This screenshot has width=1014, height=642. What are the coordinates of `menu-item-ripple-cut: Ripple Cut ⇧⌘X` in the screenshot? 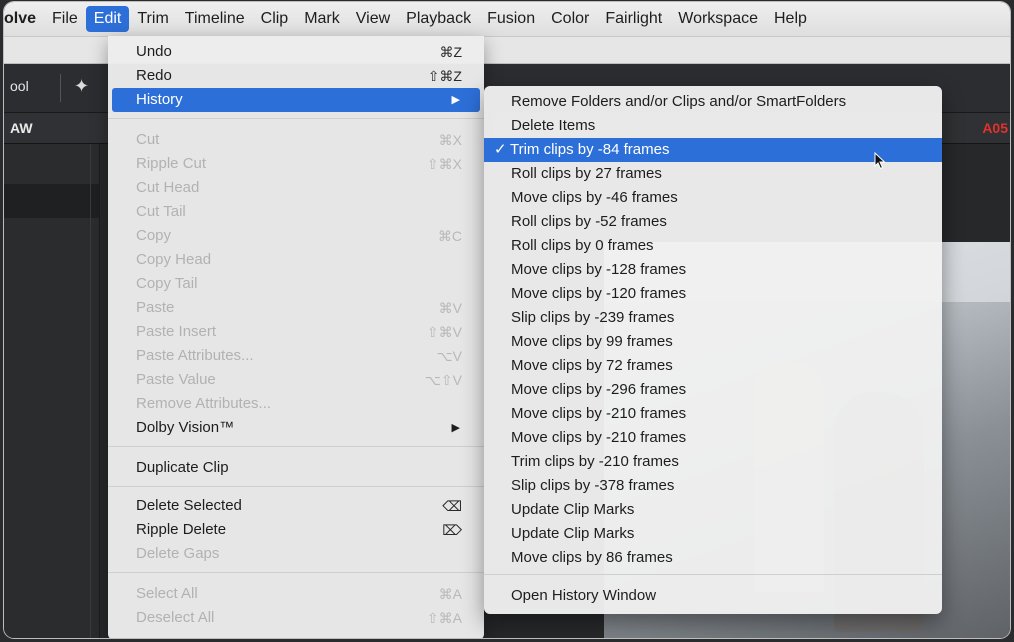 It's located at (296, 164).